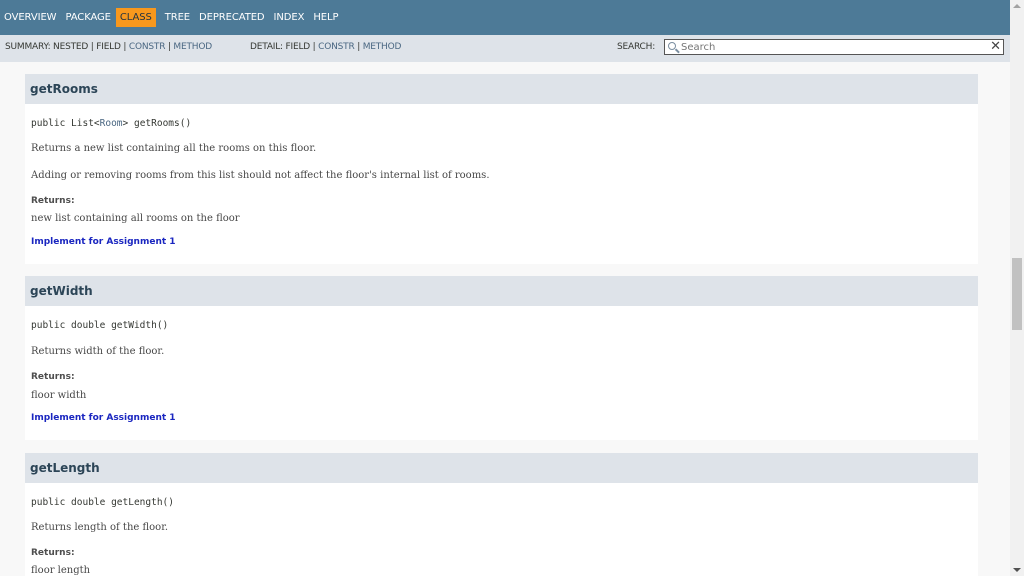  What do you see at coordinates (59, 395) in the screenshot?
I see `returns-value: floor width` at bounding box center [59, 395].